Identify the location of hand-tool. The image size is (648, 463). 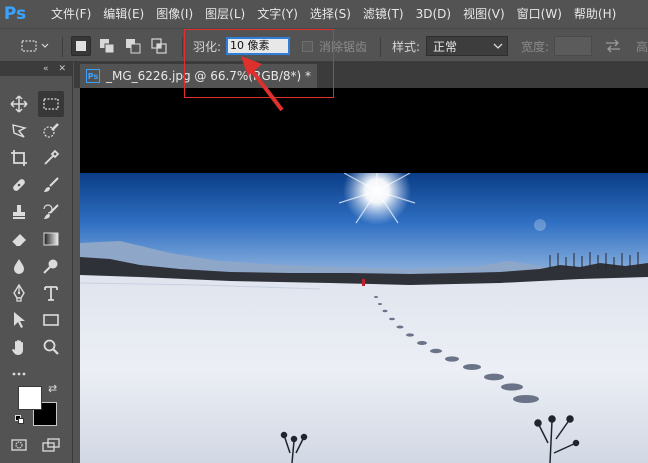
(19, 347).